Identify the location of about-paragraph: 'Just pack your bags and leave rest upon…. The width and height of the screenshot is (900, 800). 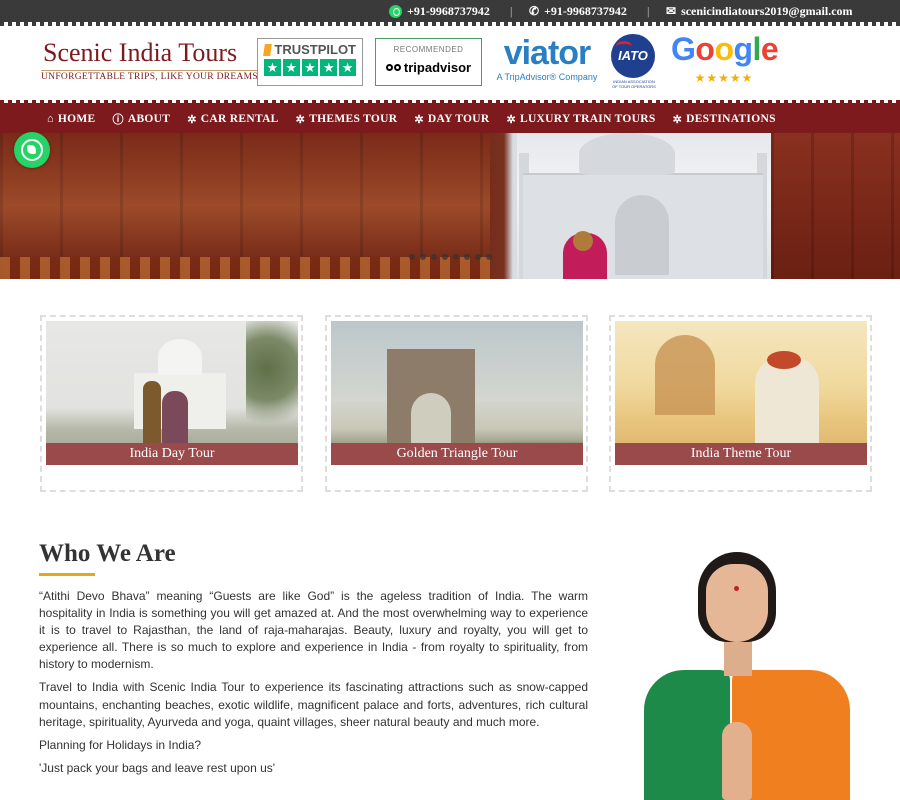
(157, 767).